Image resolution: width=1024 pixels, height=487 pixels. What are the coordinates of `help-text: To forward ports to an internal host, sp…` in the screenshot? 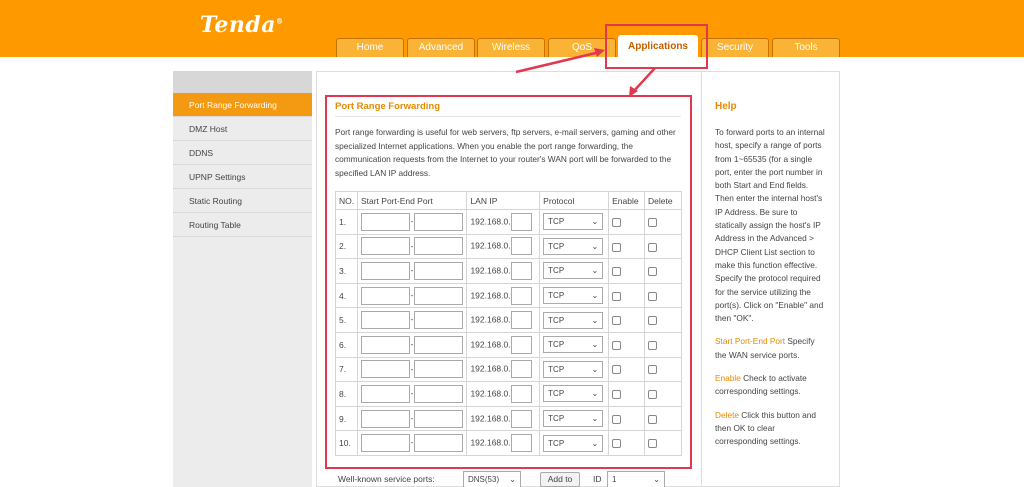 It's located at (771, 292).